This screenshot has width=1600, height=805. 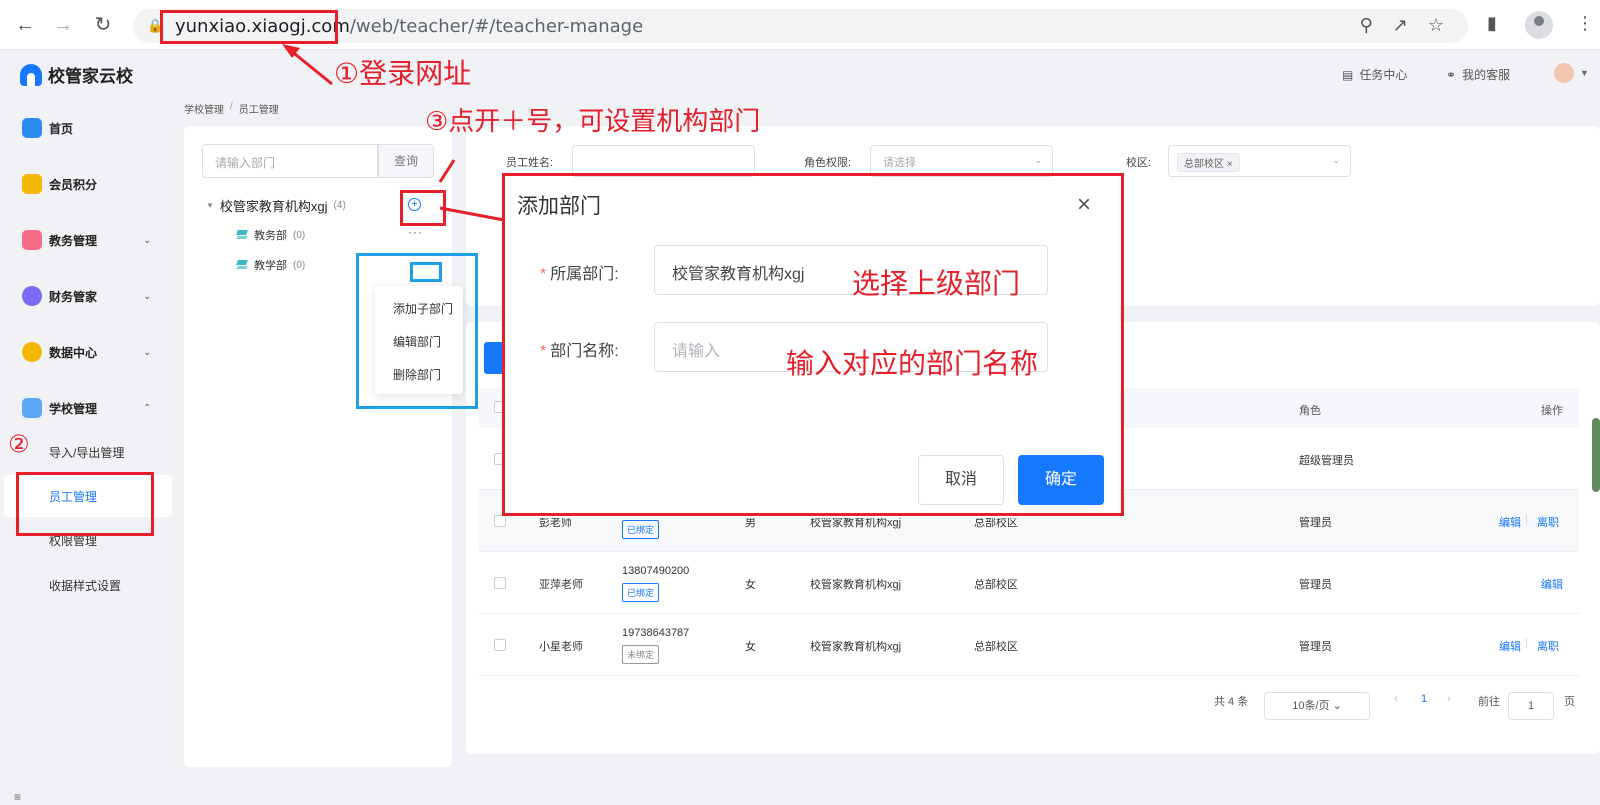 What do you see at coordinates (339, 205) in the screenshot?
I see `tree-root-count: (4)` at bounding box center [339, 205].